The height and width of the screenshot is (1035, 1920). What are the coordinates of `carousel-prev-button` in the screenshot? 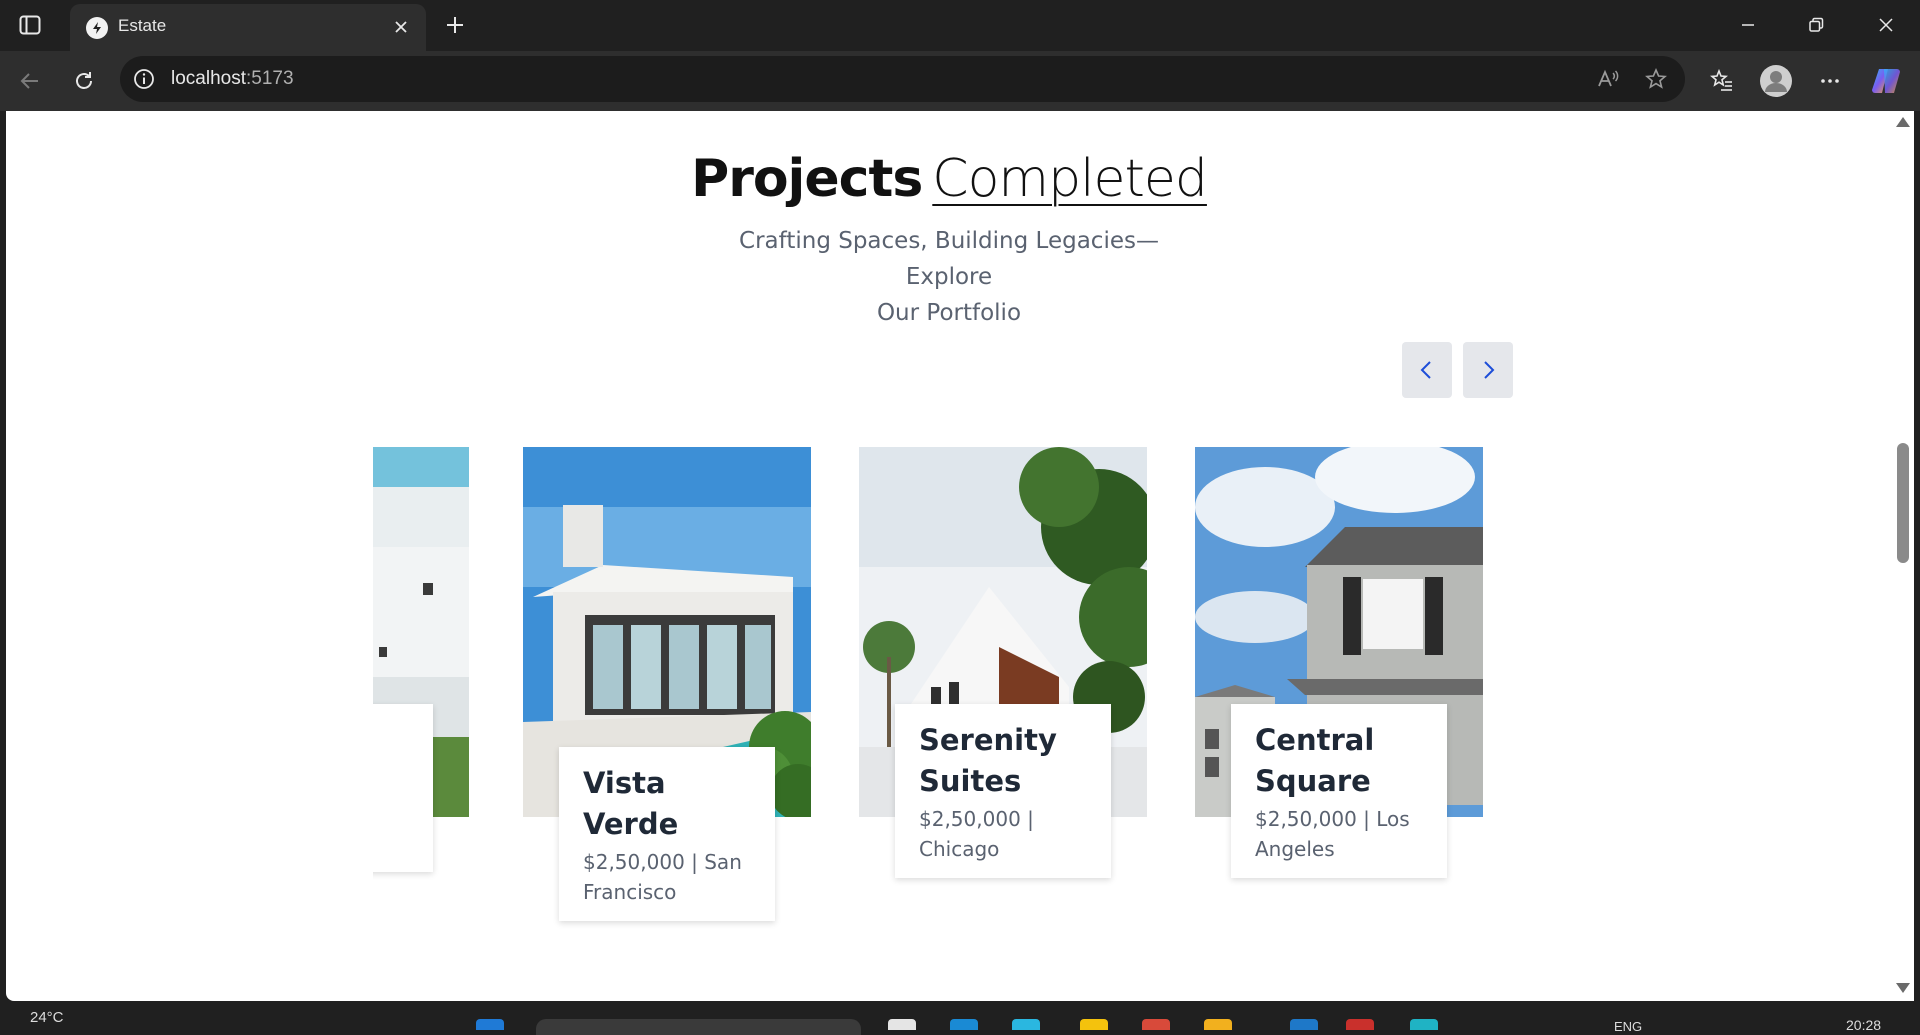 It's located at (1427, 370).